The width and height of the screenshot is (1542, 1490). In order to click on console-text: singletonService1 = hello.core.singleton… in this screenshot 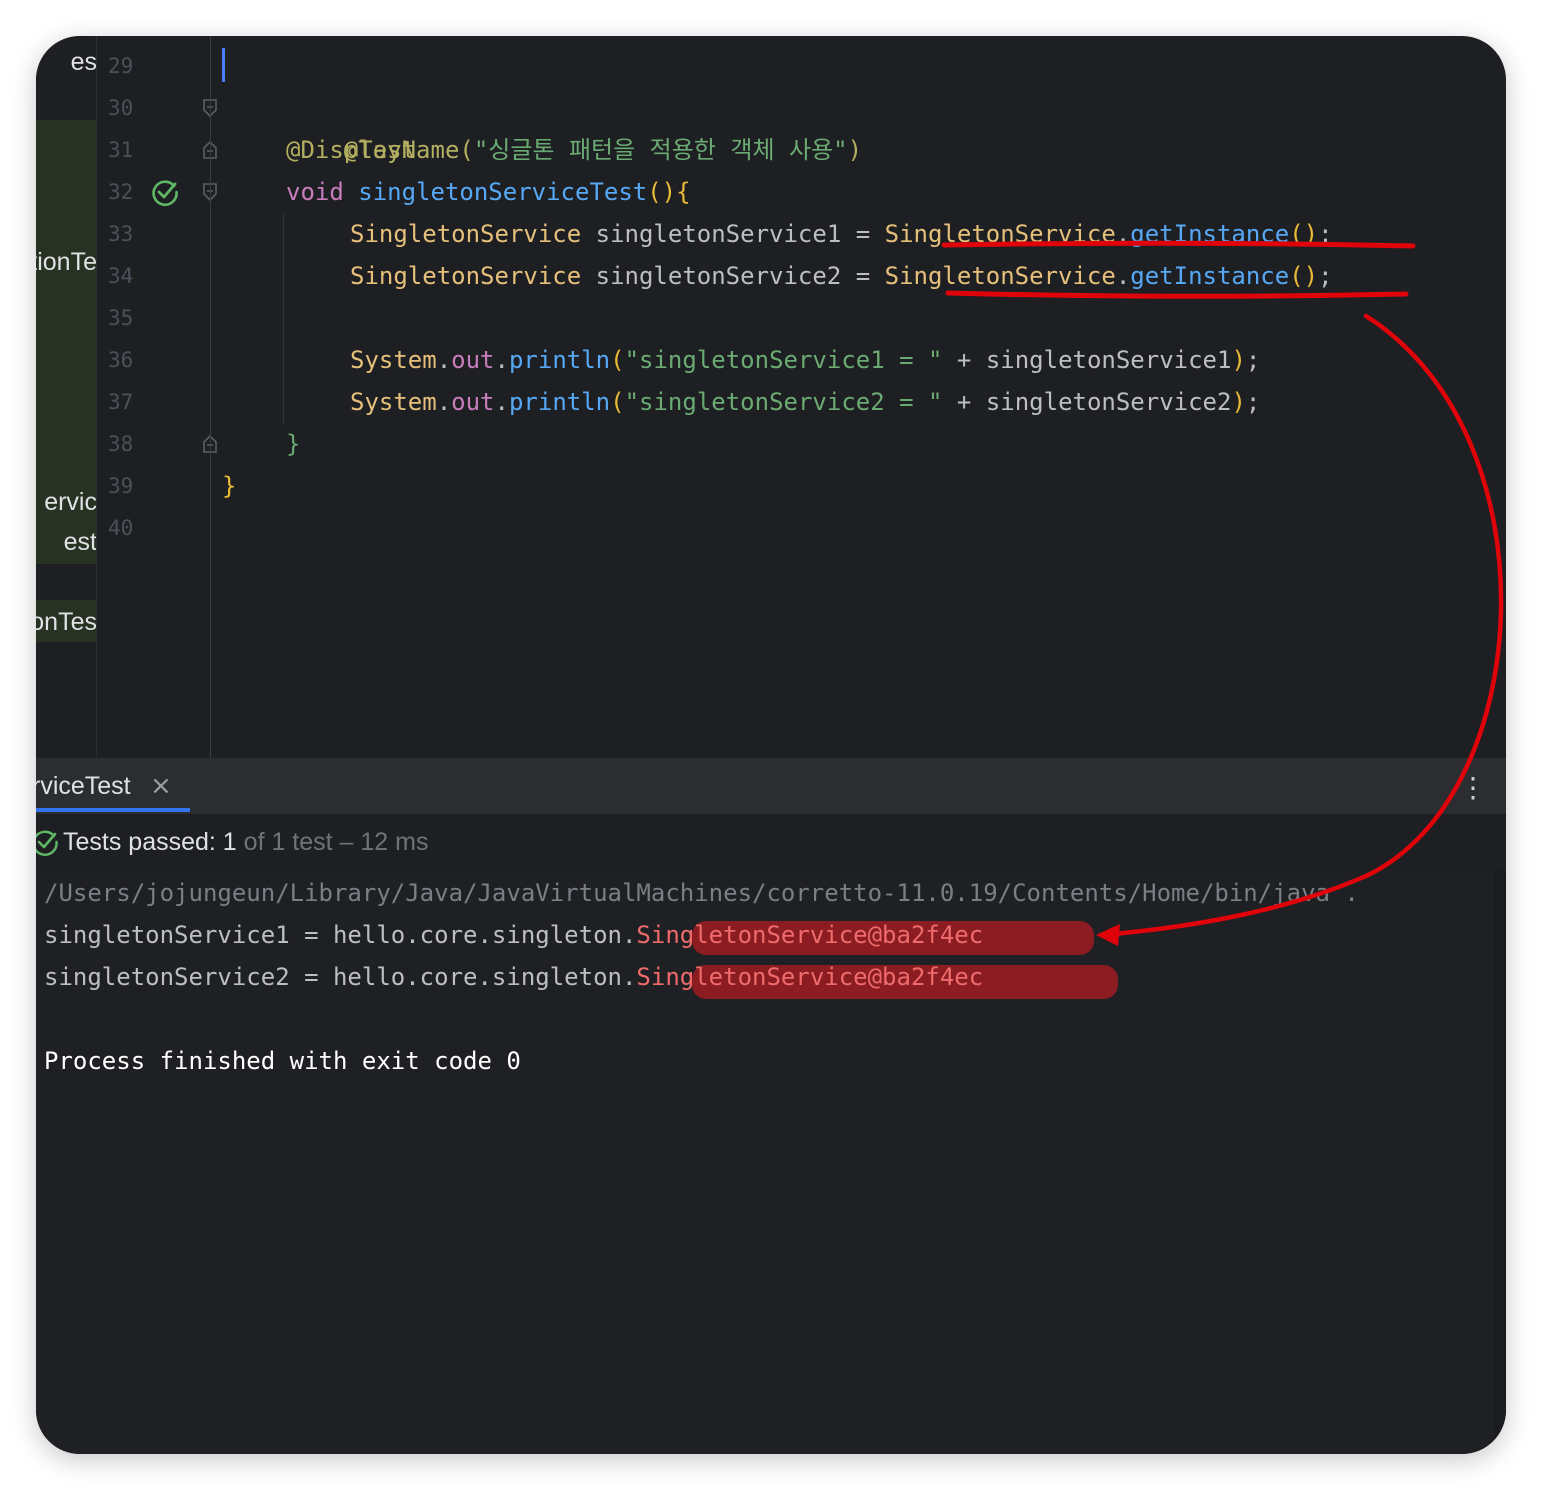, I will do `click(340, 935)`.